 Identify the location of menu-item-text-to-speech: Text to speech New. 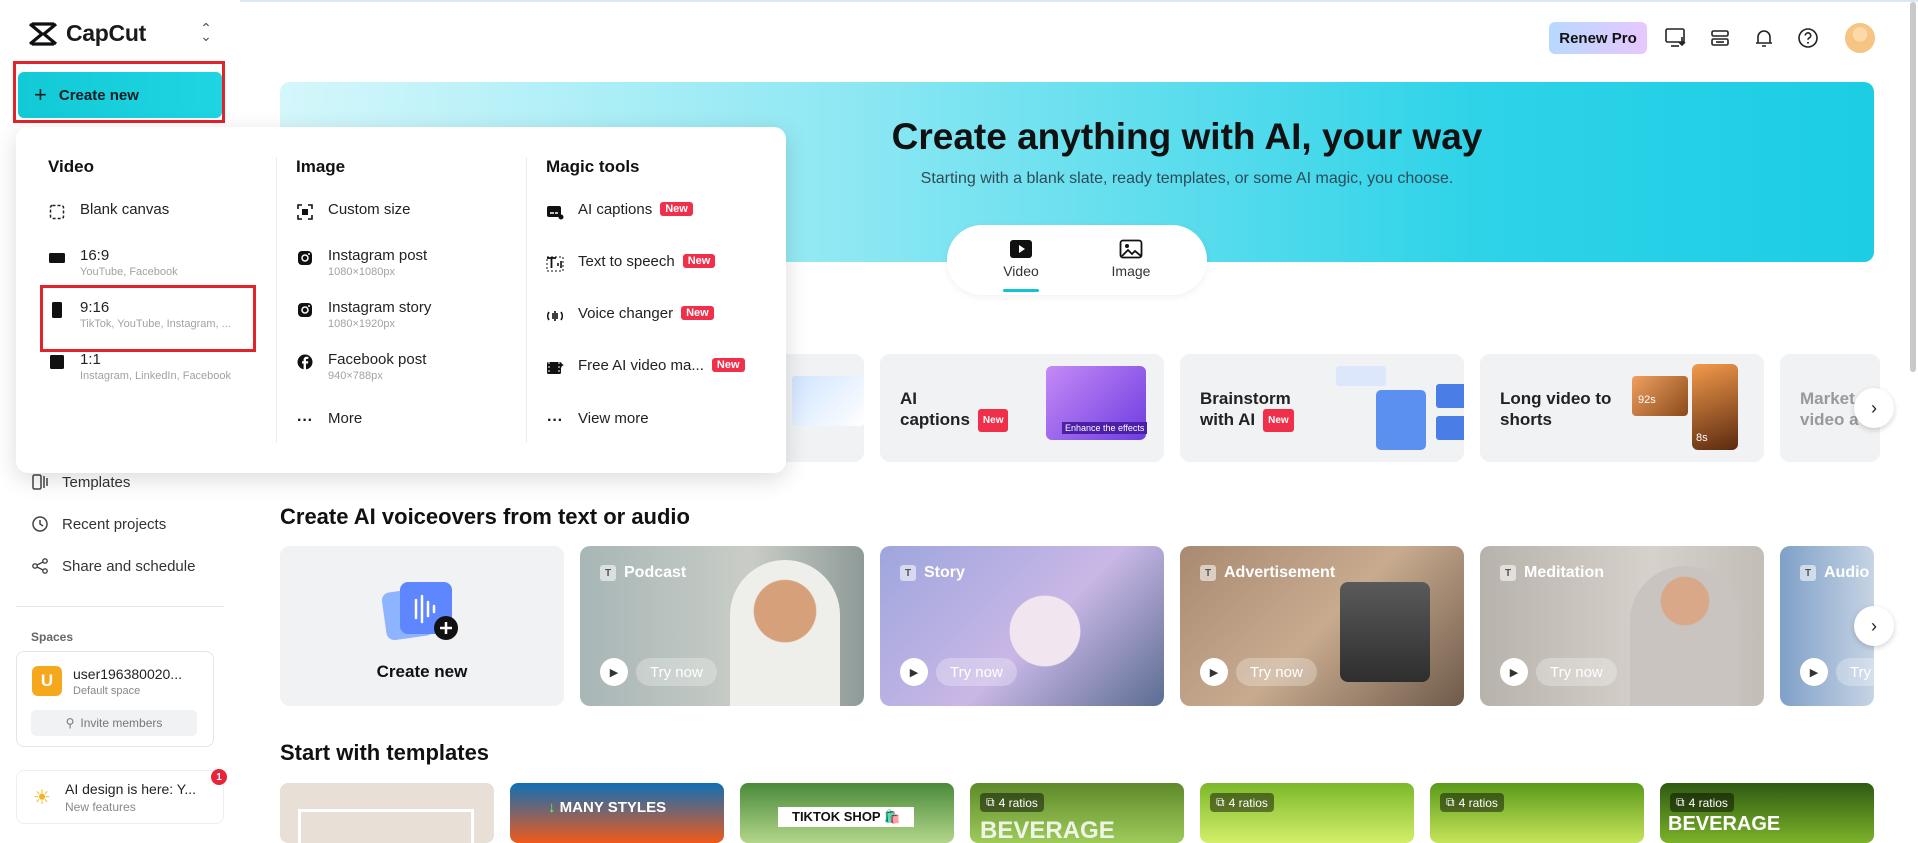
(631, 263).